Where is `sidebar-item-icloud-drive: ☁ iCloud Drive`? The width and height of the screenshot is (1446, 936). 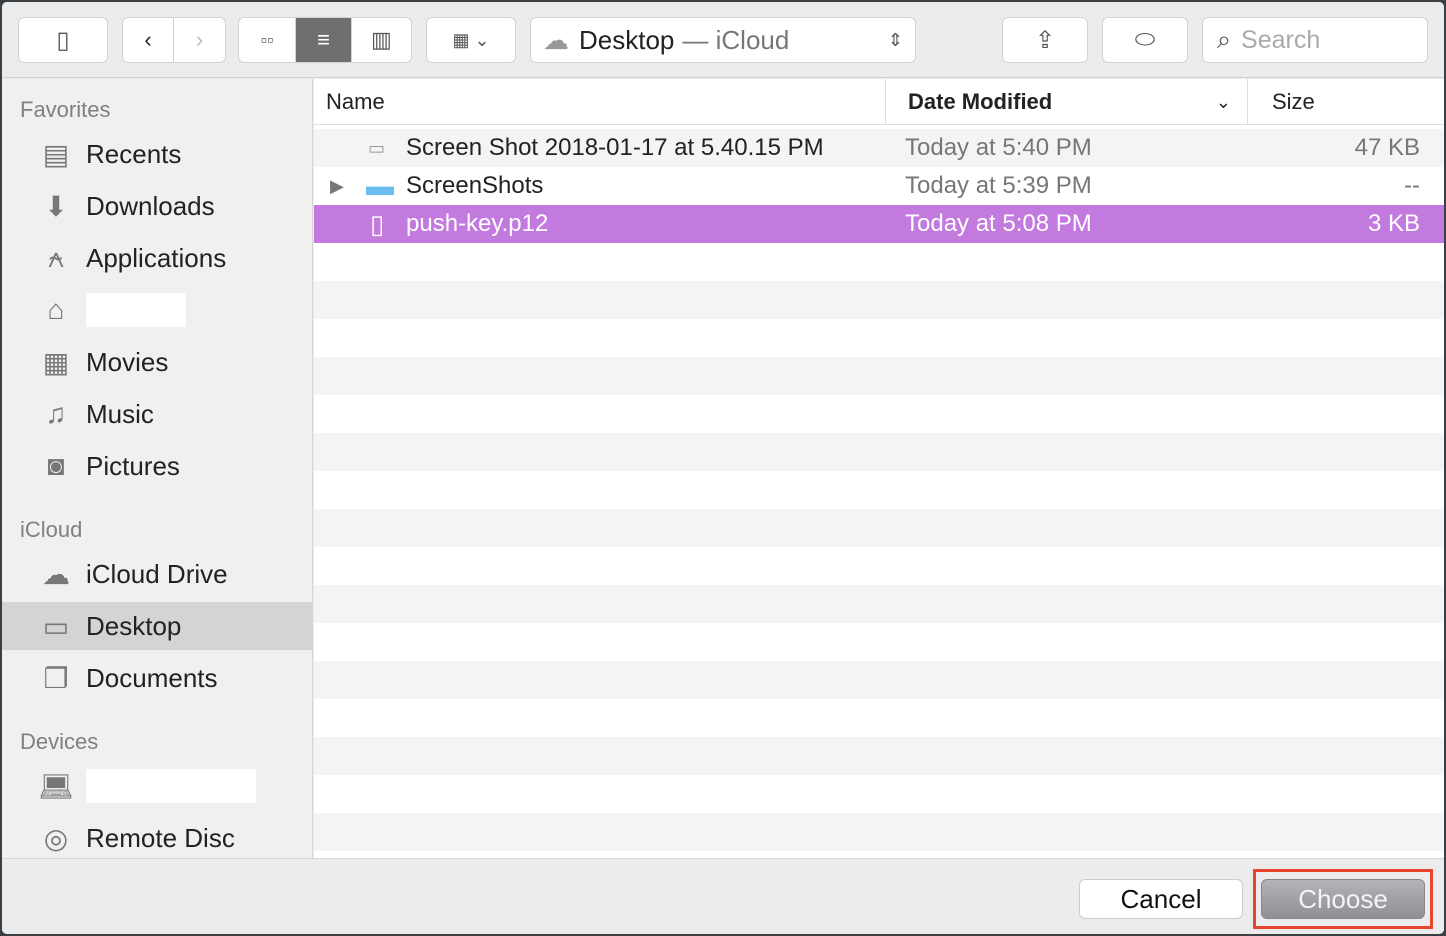 sidebar-item-icloud-drive: ☁ iCloud Drive is located at coordinates (157, 574).